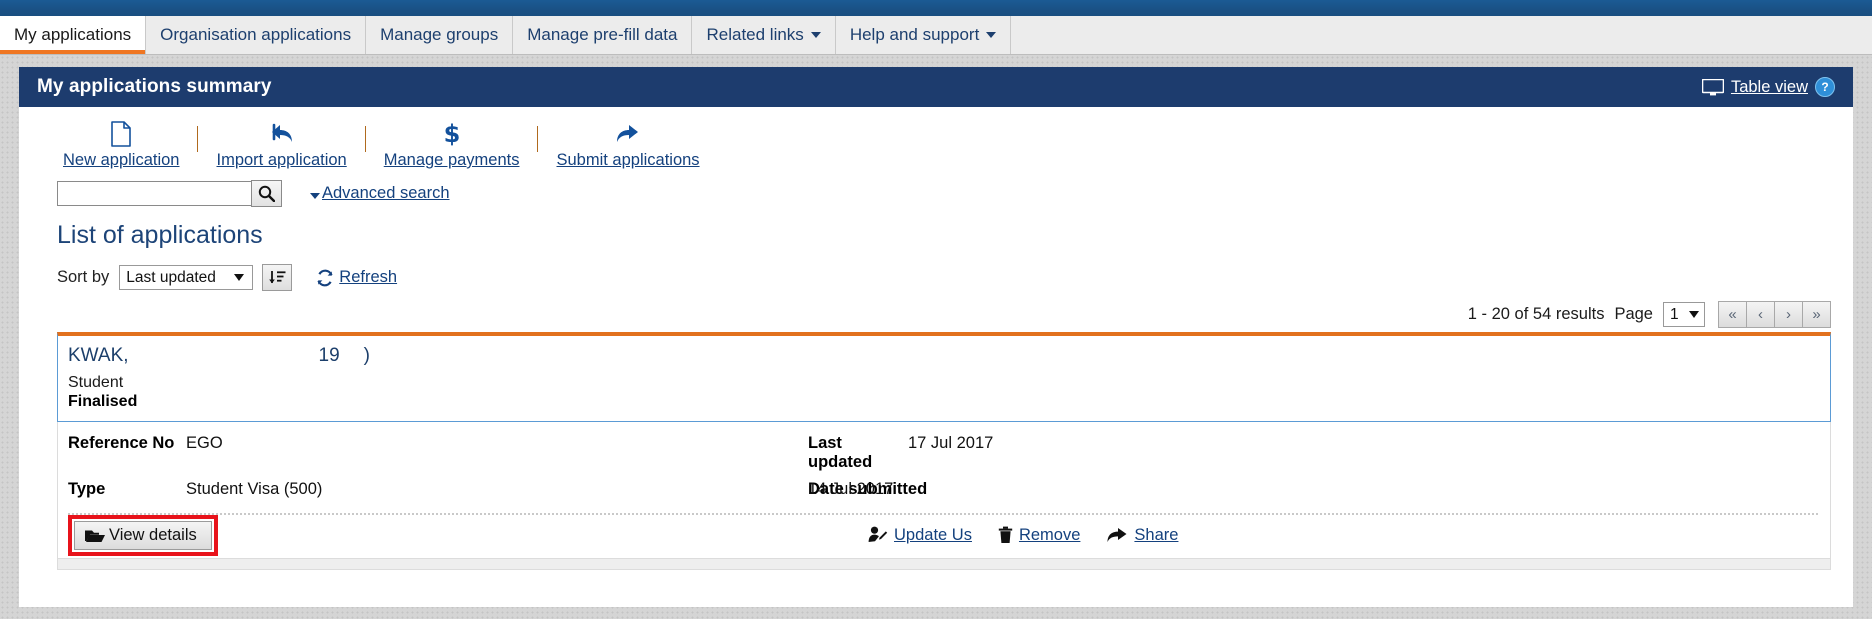  What do you see at coordinates (1712, 87) in the screenshot?
I see `monitor-icon` at bounding box center [1712, 87].